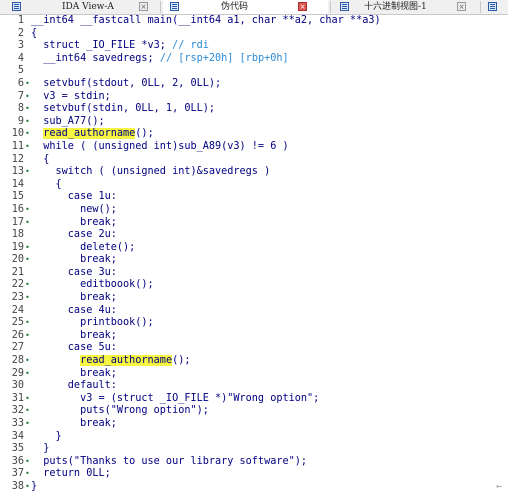 This screenshot has height=494, width=508. I want to click on line-number: 34, so click(17, 436).